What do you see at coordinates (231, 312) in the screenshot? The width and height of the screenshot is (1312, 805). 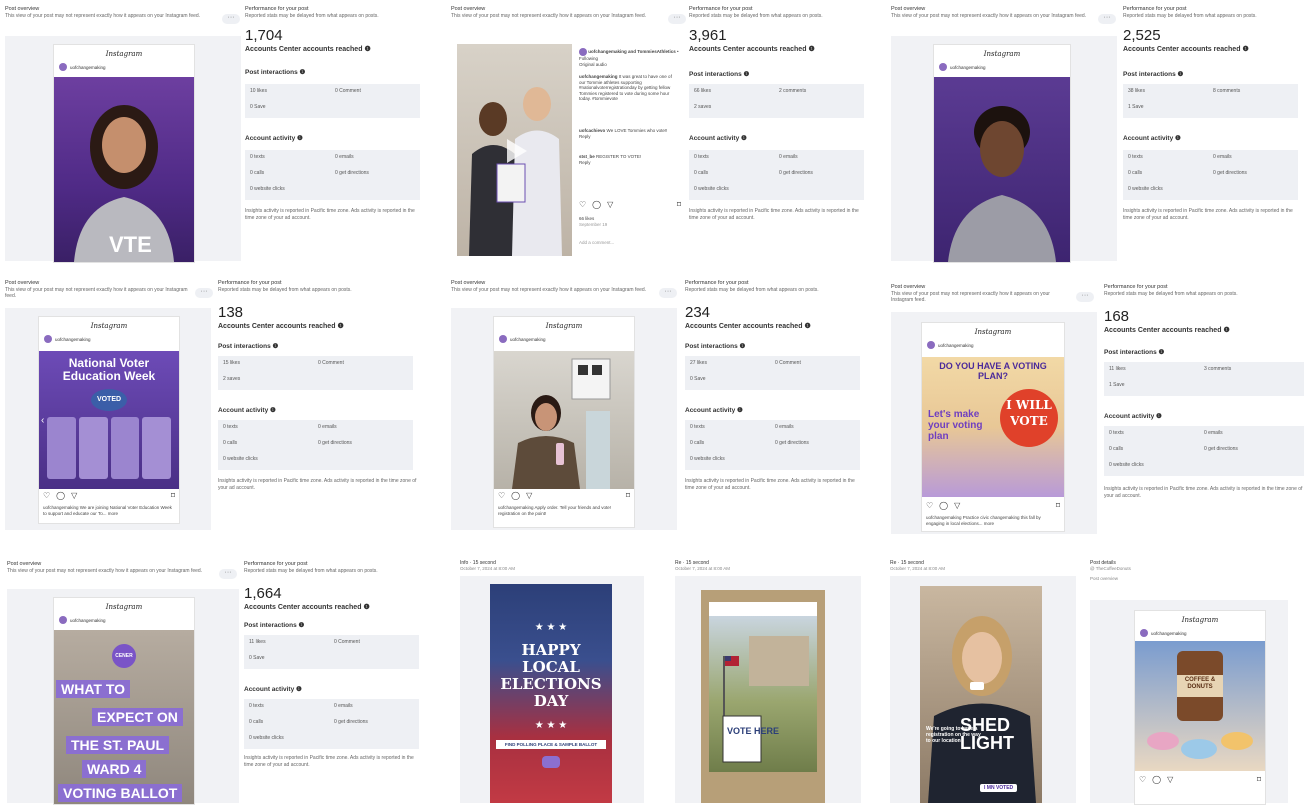 I see `accounts-reached-value: 138` at bounding box center [231, 312].